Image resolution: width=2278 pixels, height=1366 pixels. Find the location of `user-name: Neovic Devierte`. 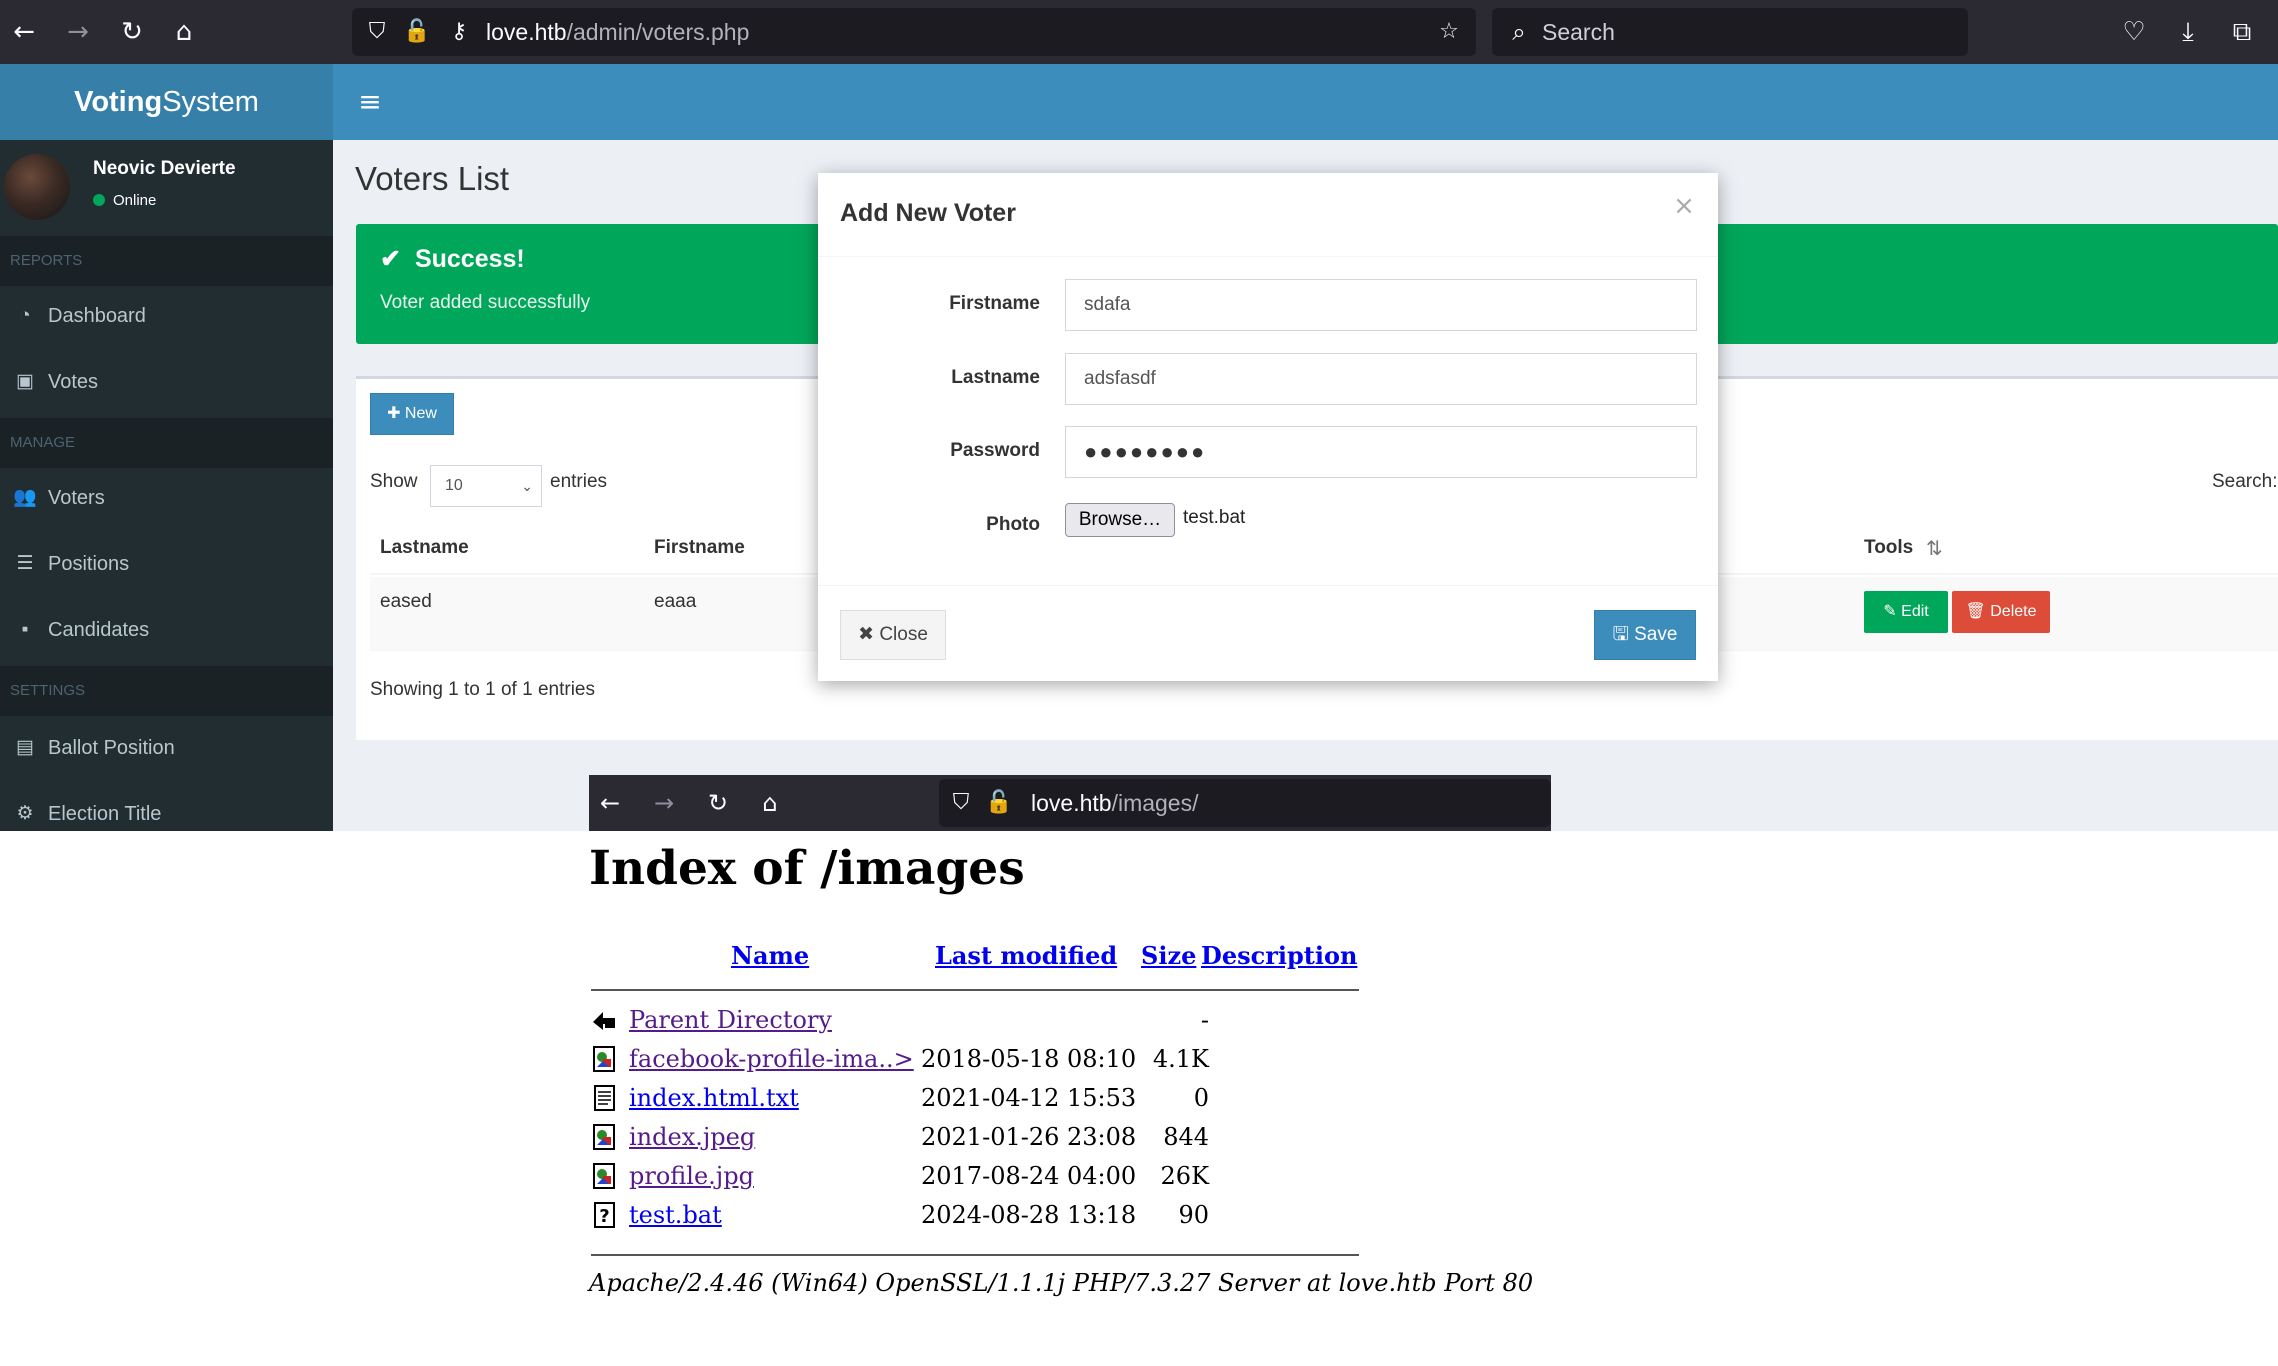

user-name: Neovic Devierte is located at coordinates (164, 168).